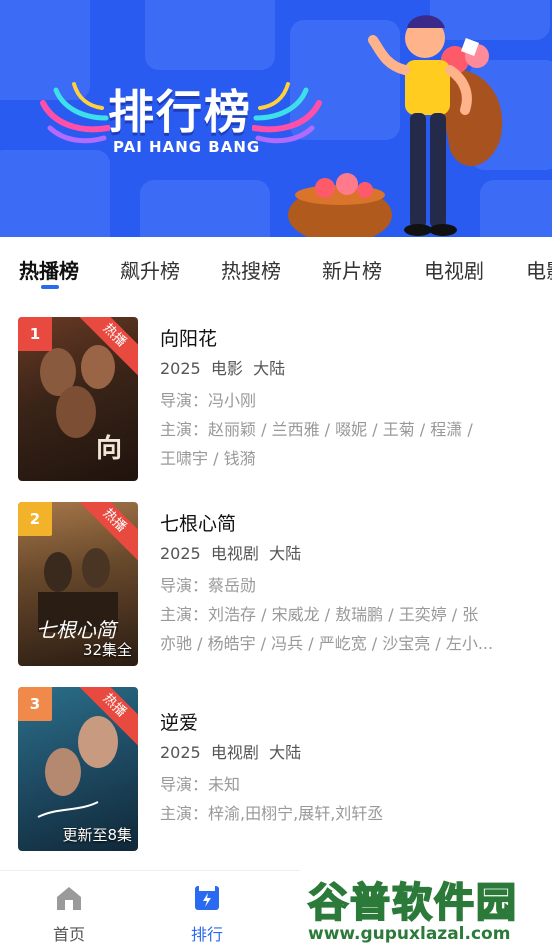  Describe the element at coordinates (206, 934) in the screenshot. I see `nav-ranking-label: 排行` at that location.